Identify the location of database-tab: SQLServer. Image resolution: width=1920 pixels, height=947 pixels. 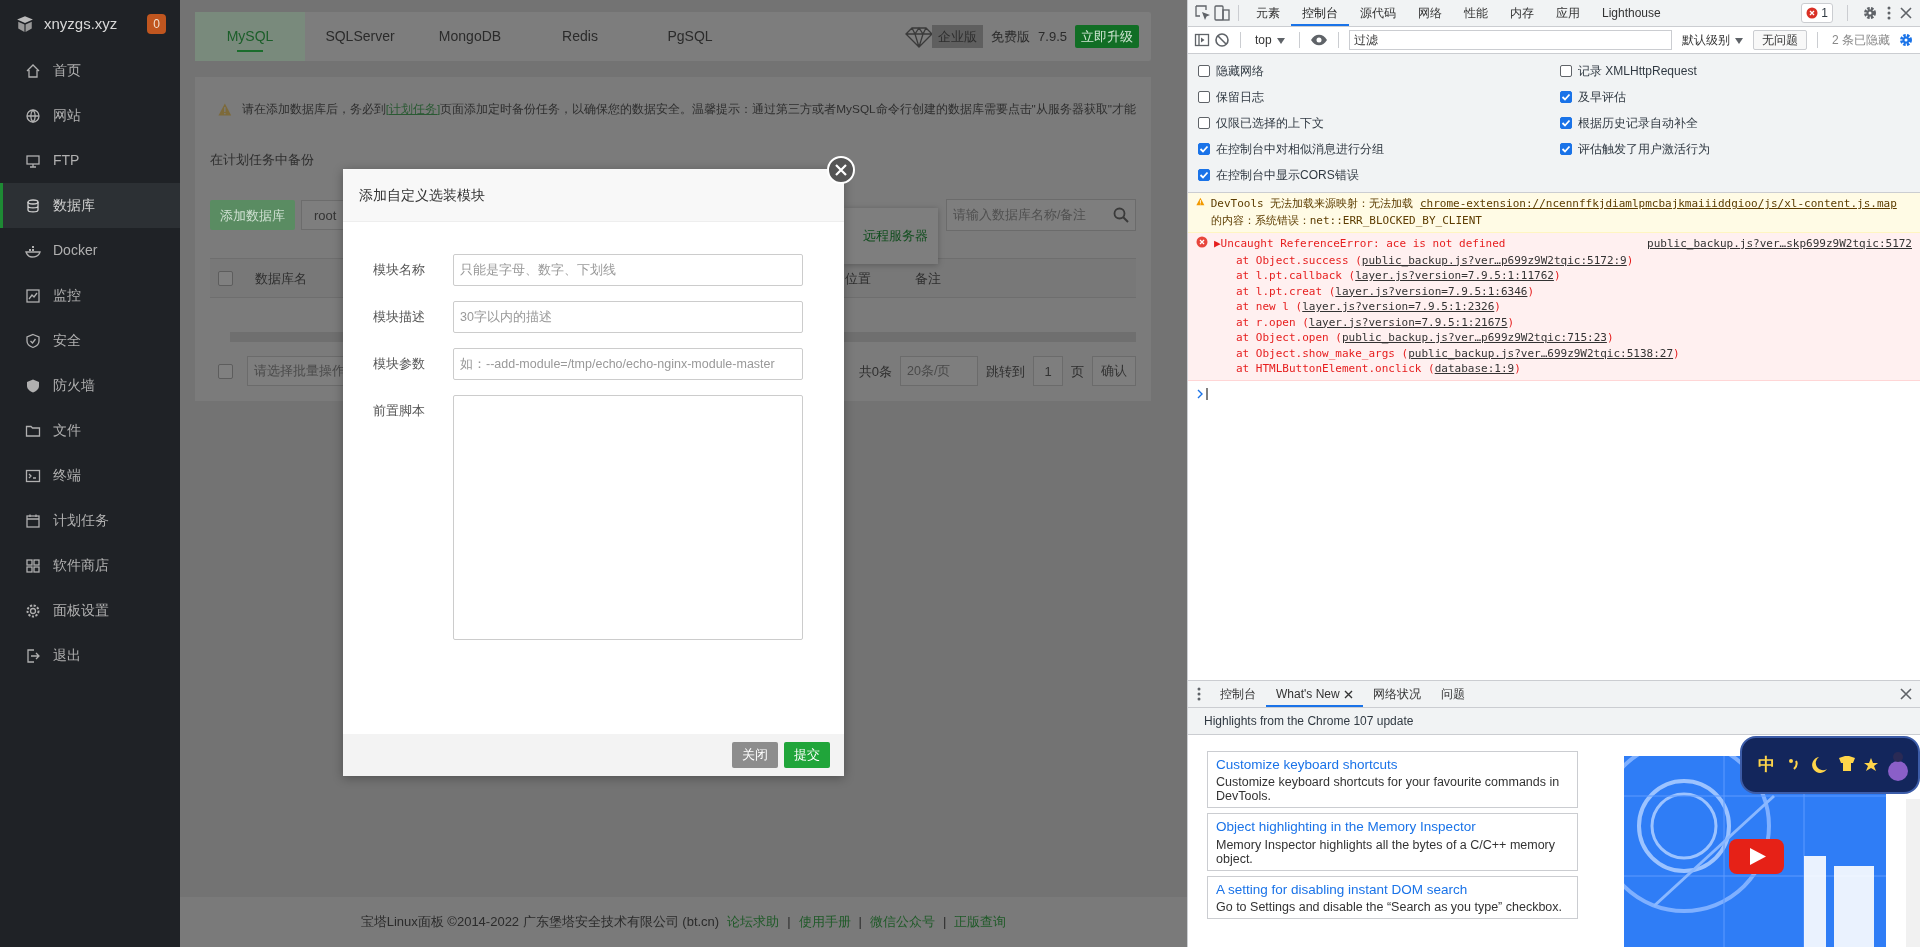
(360, 36).